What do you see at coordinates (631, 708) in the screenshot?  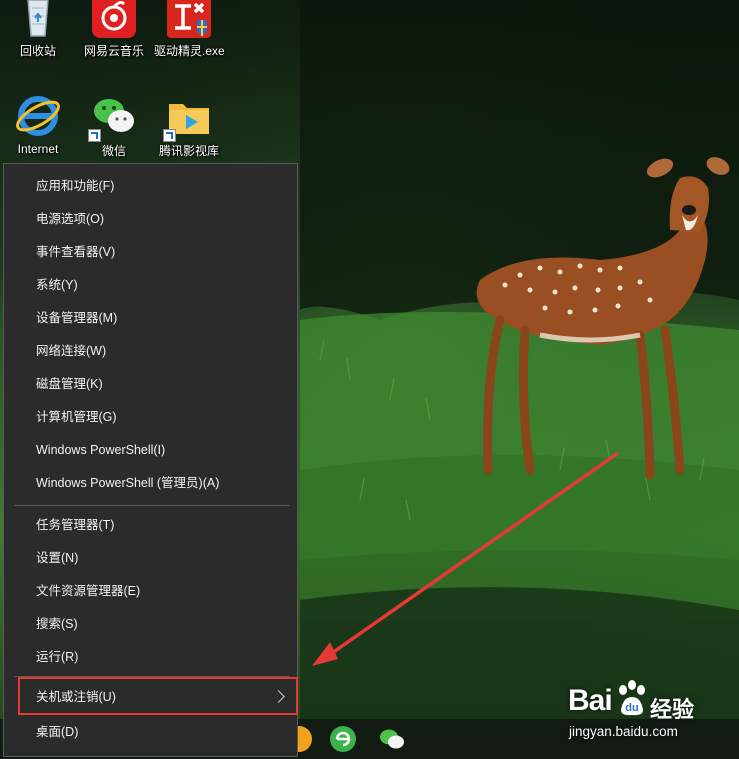 I see `svg-text: du` at bounding box center [631, 708].